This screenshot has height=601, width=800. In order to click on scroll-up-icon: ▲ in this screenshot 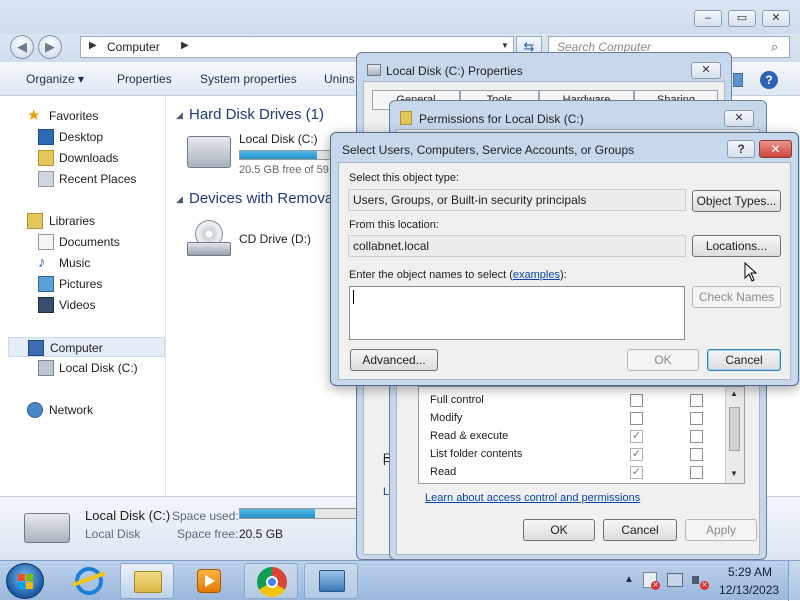, I will do `click(734, 393)`.